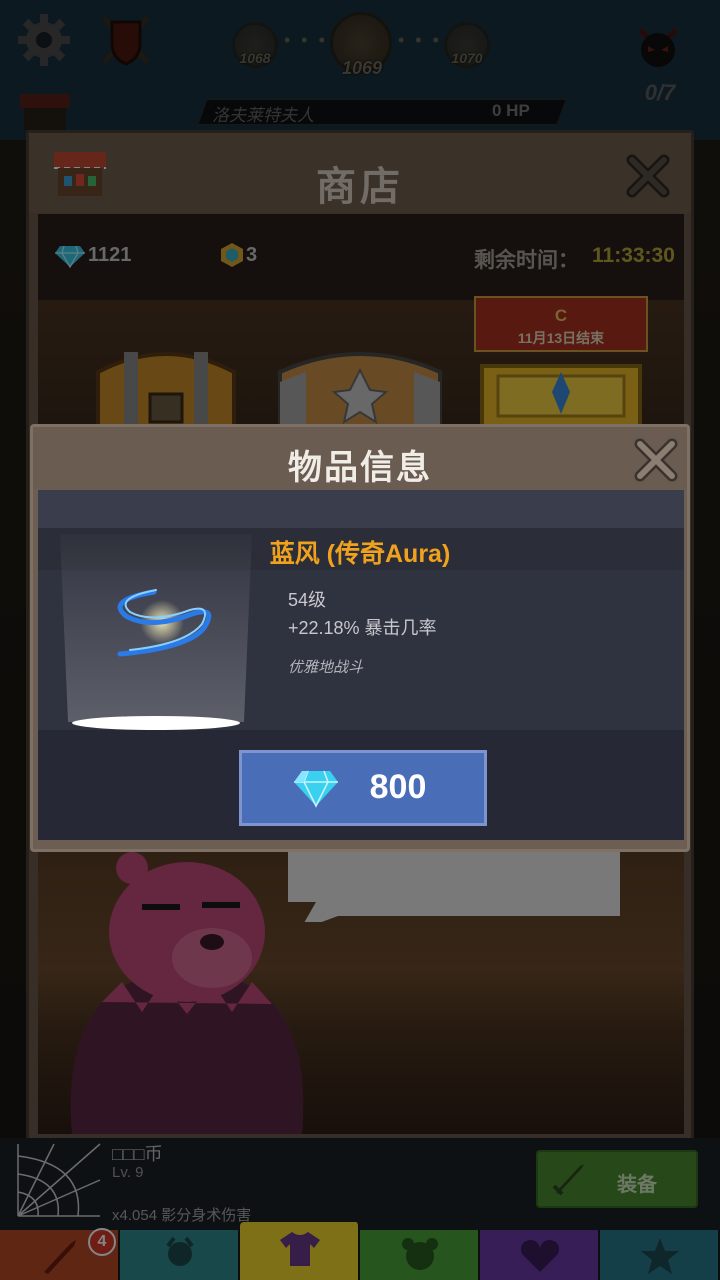 This screenshot has height=1280, width=720. Describe the element at coordinates (361, 509) in the screenshot. I see `item-info-band` at that location.